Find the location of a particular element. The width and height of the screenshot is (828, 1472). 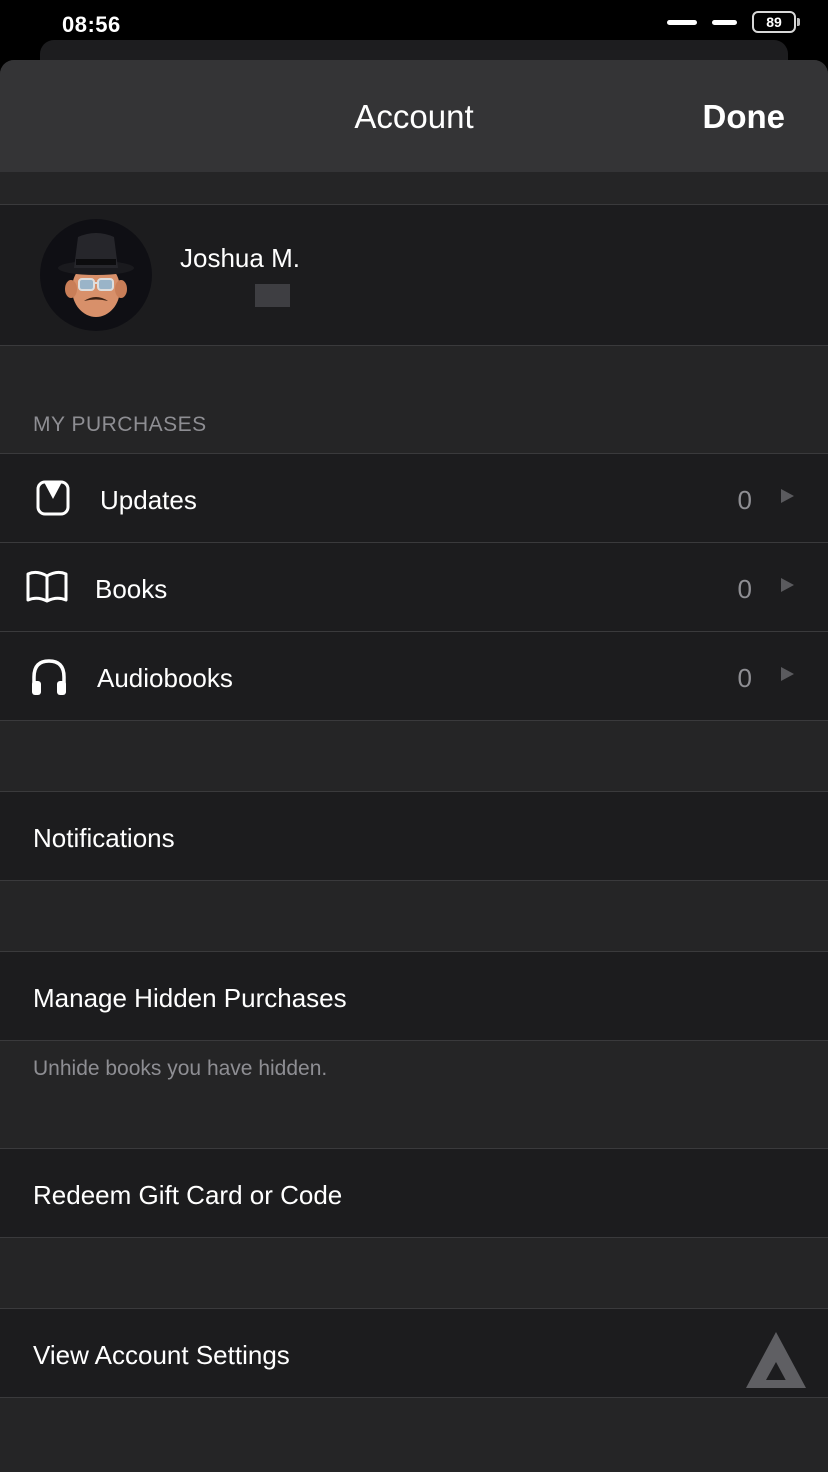

battery-level: 89 is located at coordinates (774, 22).